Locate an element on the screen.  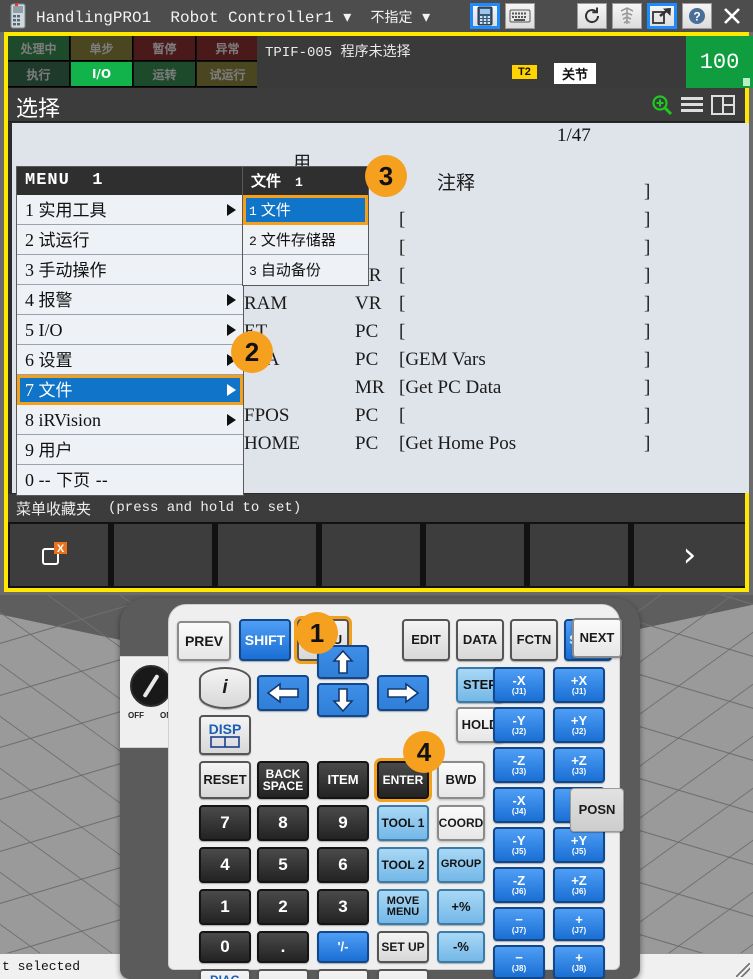
key-arrow-down is located at coordinates (343, 700).